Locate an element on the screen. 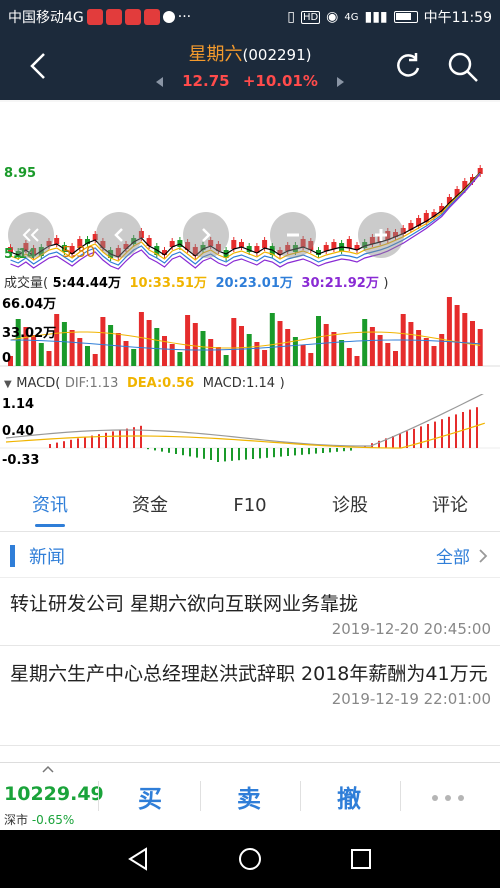  news-item: 转让研发公司 星期六欲向互联网业务靠拢 2019-12-20 20:45:00 is located at coordinates (250, 615).